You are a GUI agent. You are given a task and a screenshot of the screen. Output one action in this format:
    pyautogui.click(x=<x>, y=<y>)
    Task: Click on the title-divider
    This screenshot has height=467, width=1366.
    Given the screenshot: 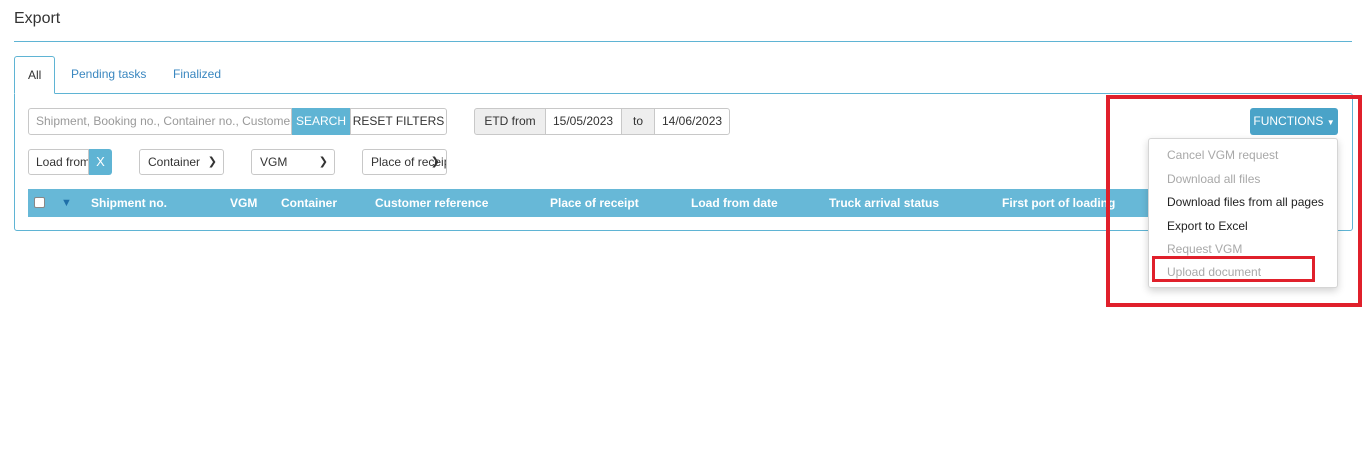 What is the action you would take?
    pyautogui.click(x=683, y=41)
    